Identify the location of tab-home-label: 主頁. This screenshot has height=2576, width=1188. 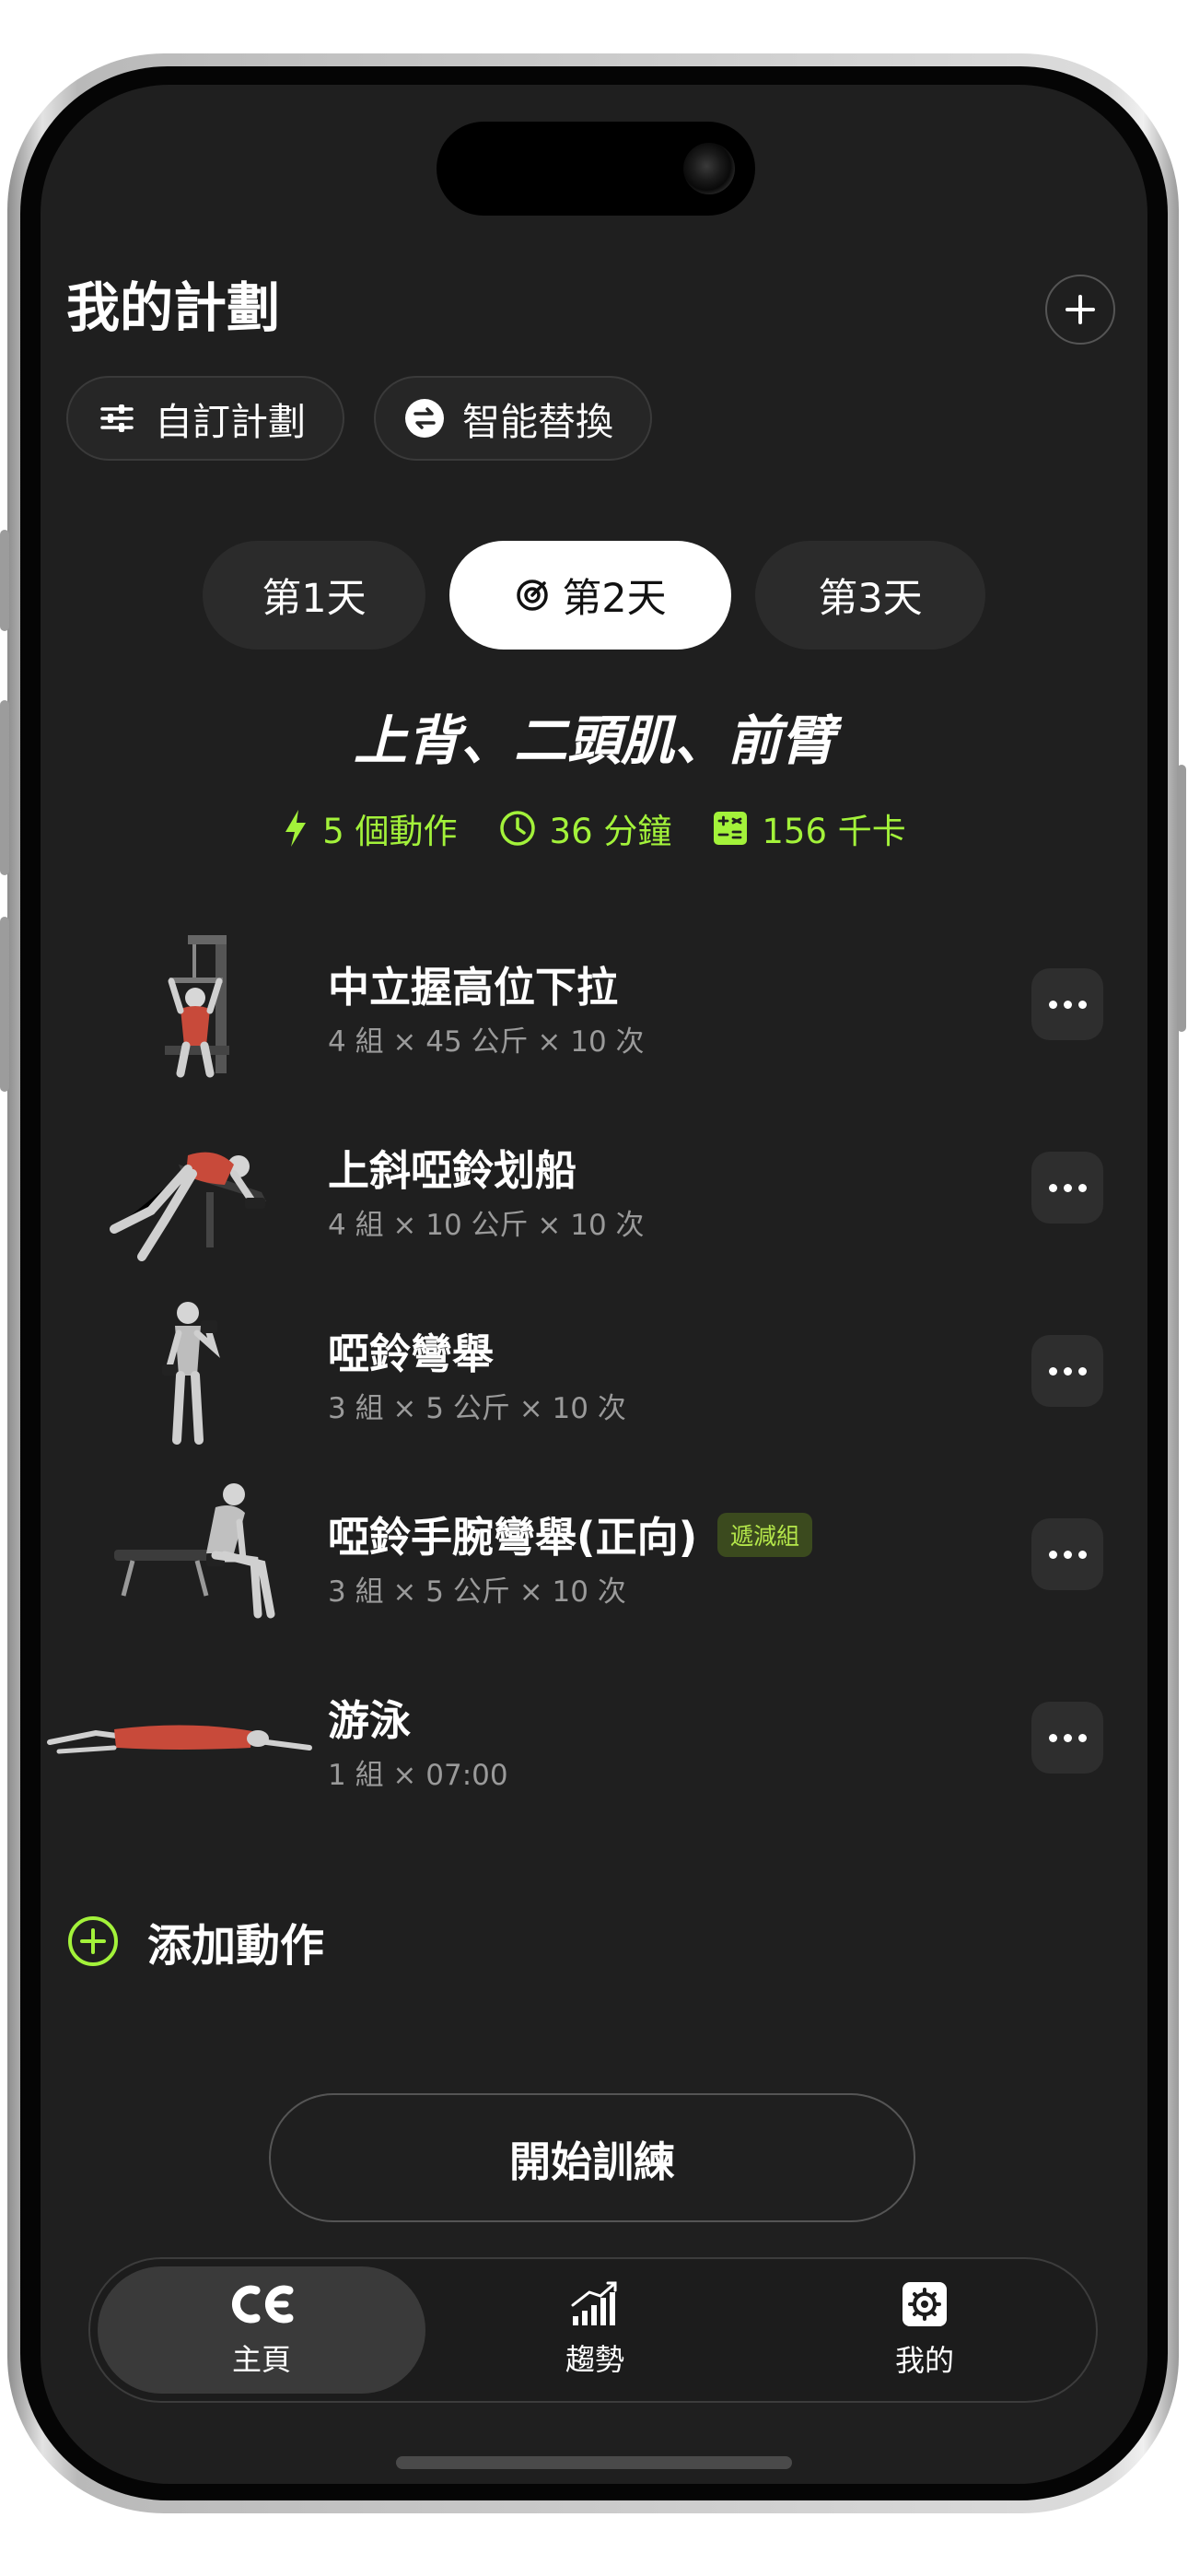
(261, 2359).